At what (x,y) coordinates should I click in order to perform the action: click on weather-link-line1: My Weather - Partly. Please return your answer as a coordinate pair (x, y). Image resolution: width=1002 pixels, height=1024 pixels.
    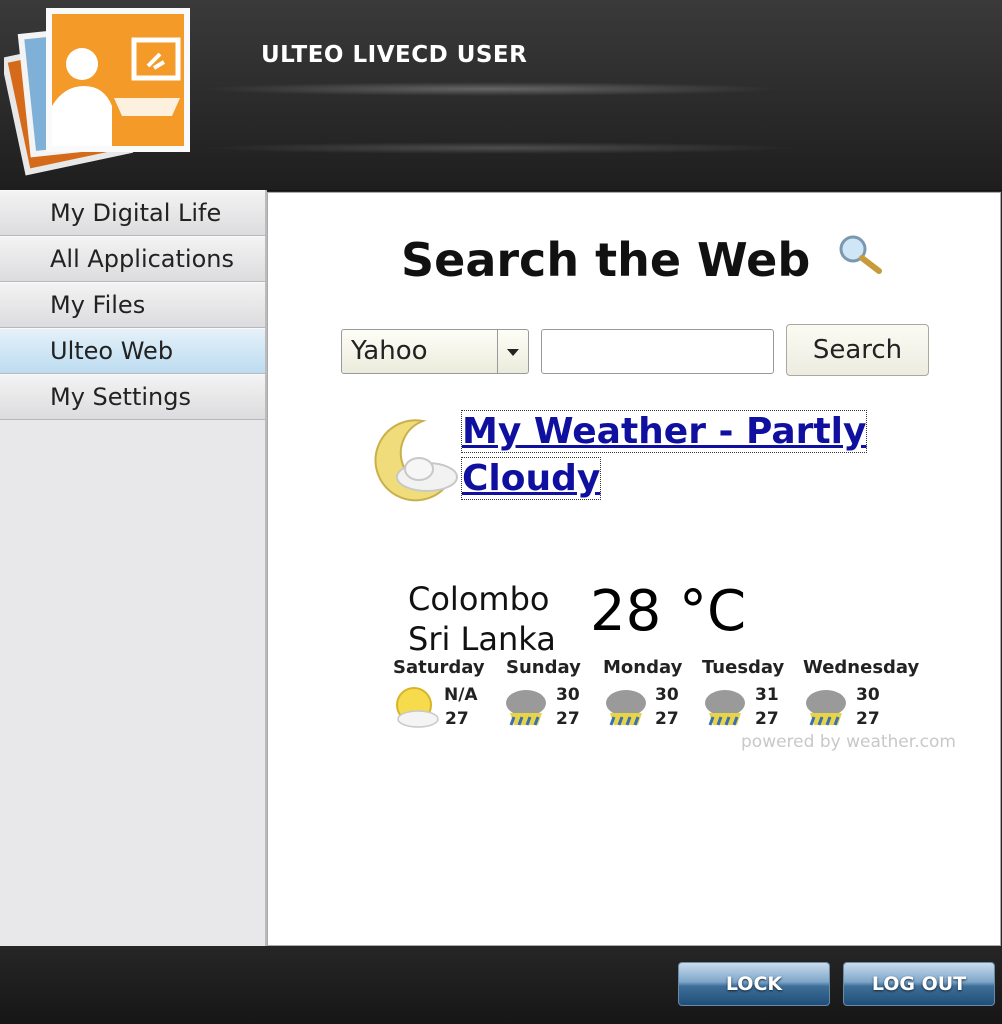
    Looking at the image, I should click on (664, 431).